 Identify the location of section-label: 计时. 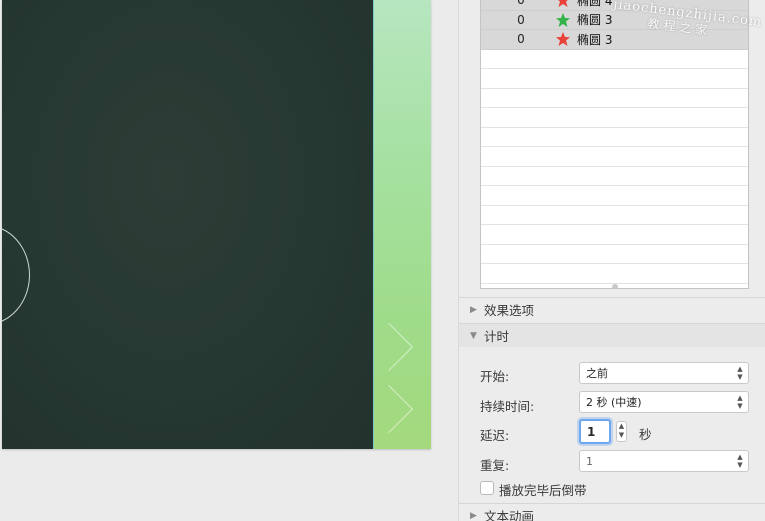
(497, 336).